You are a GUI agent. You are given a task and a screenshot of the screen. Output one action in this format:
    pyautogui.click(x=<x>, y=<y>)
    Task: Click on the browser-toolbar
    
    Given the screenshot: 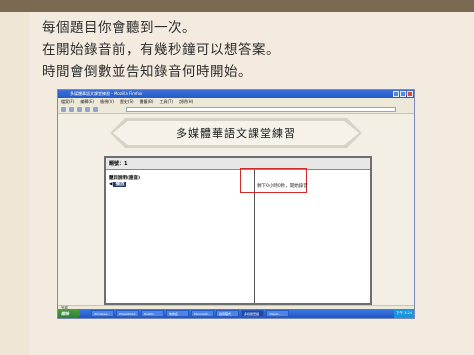 What is the action you would take?
    pyautogui.click(x=236, y=109)
    